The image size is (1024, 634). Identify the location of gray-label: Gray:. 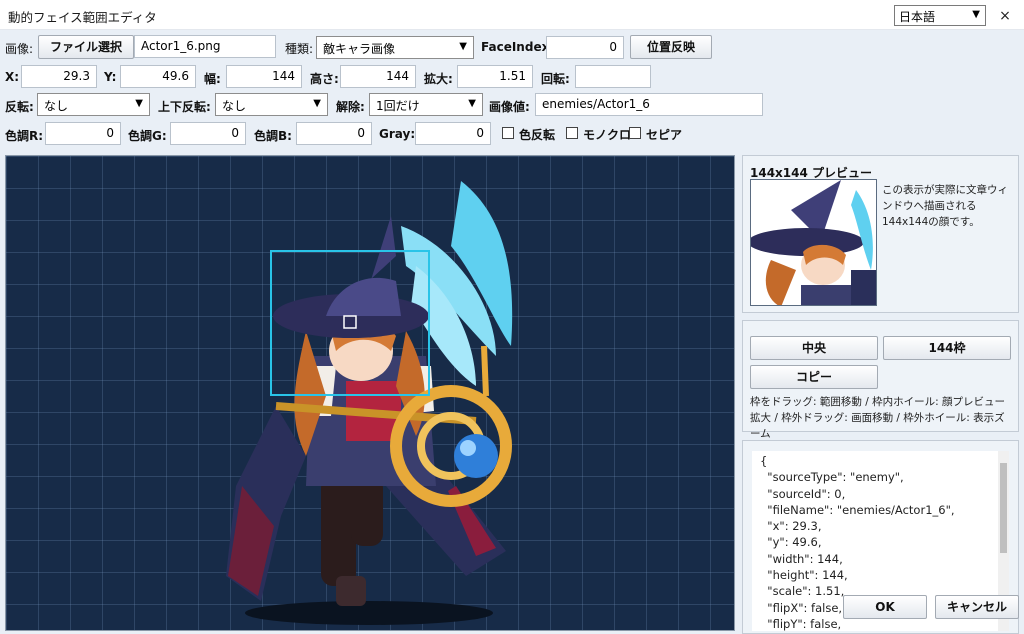
(397, 134).